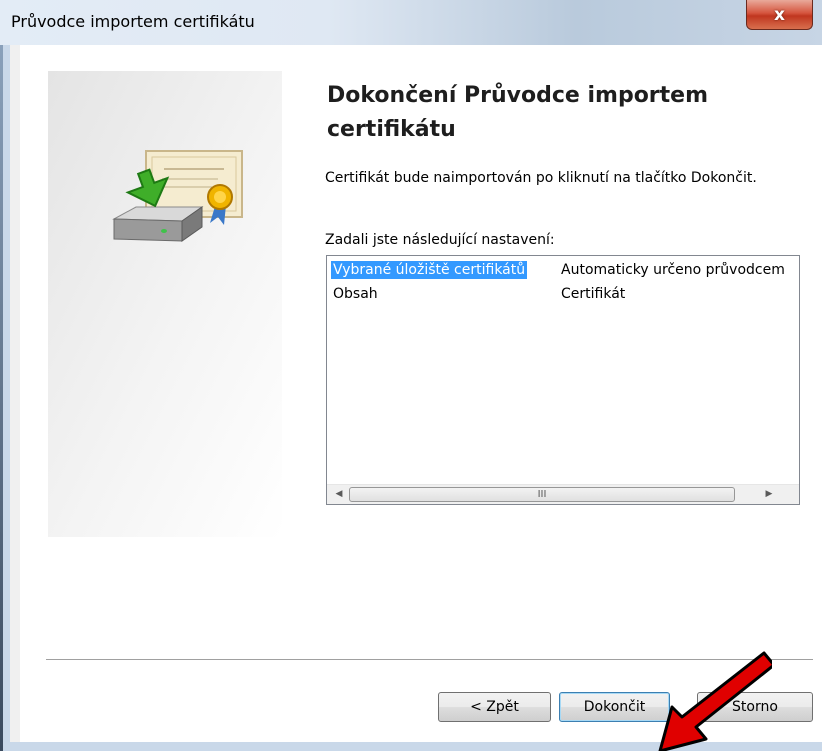 This screenshot has width=822, height=751. I want to click on annotation-arrow-icon, so click(715, 701).